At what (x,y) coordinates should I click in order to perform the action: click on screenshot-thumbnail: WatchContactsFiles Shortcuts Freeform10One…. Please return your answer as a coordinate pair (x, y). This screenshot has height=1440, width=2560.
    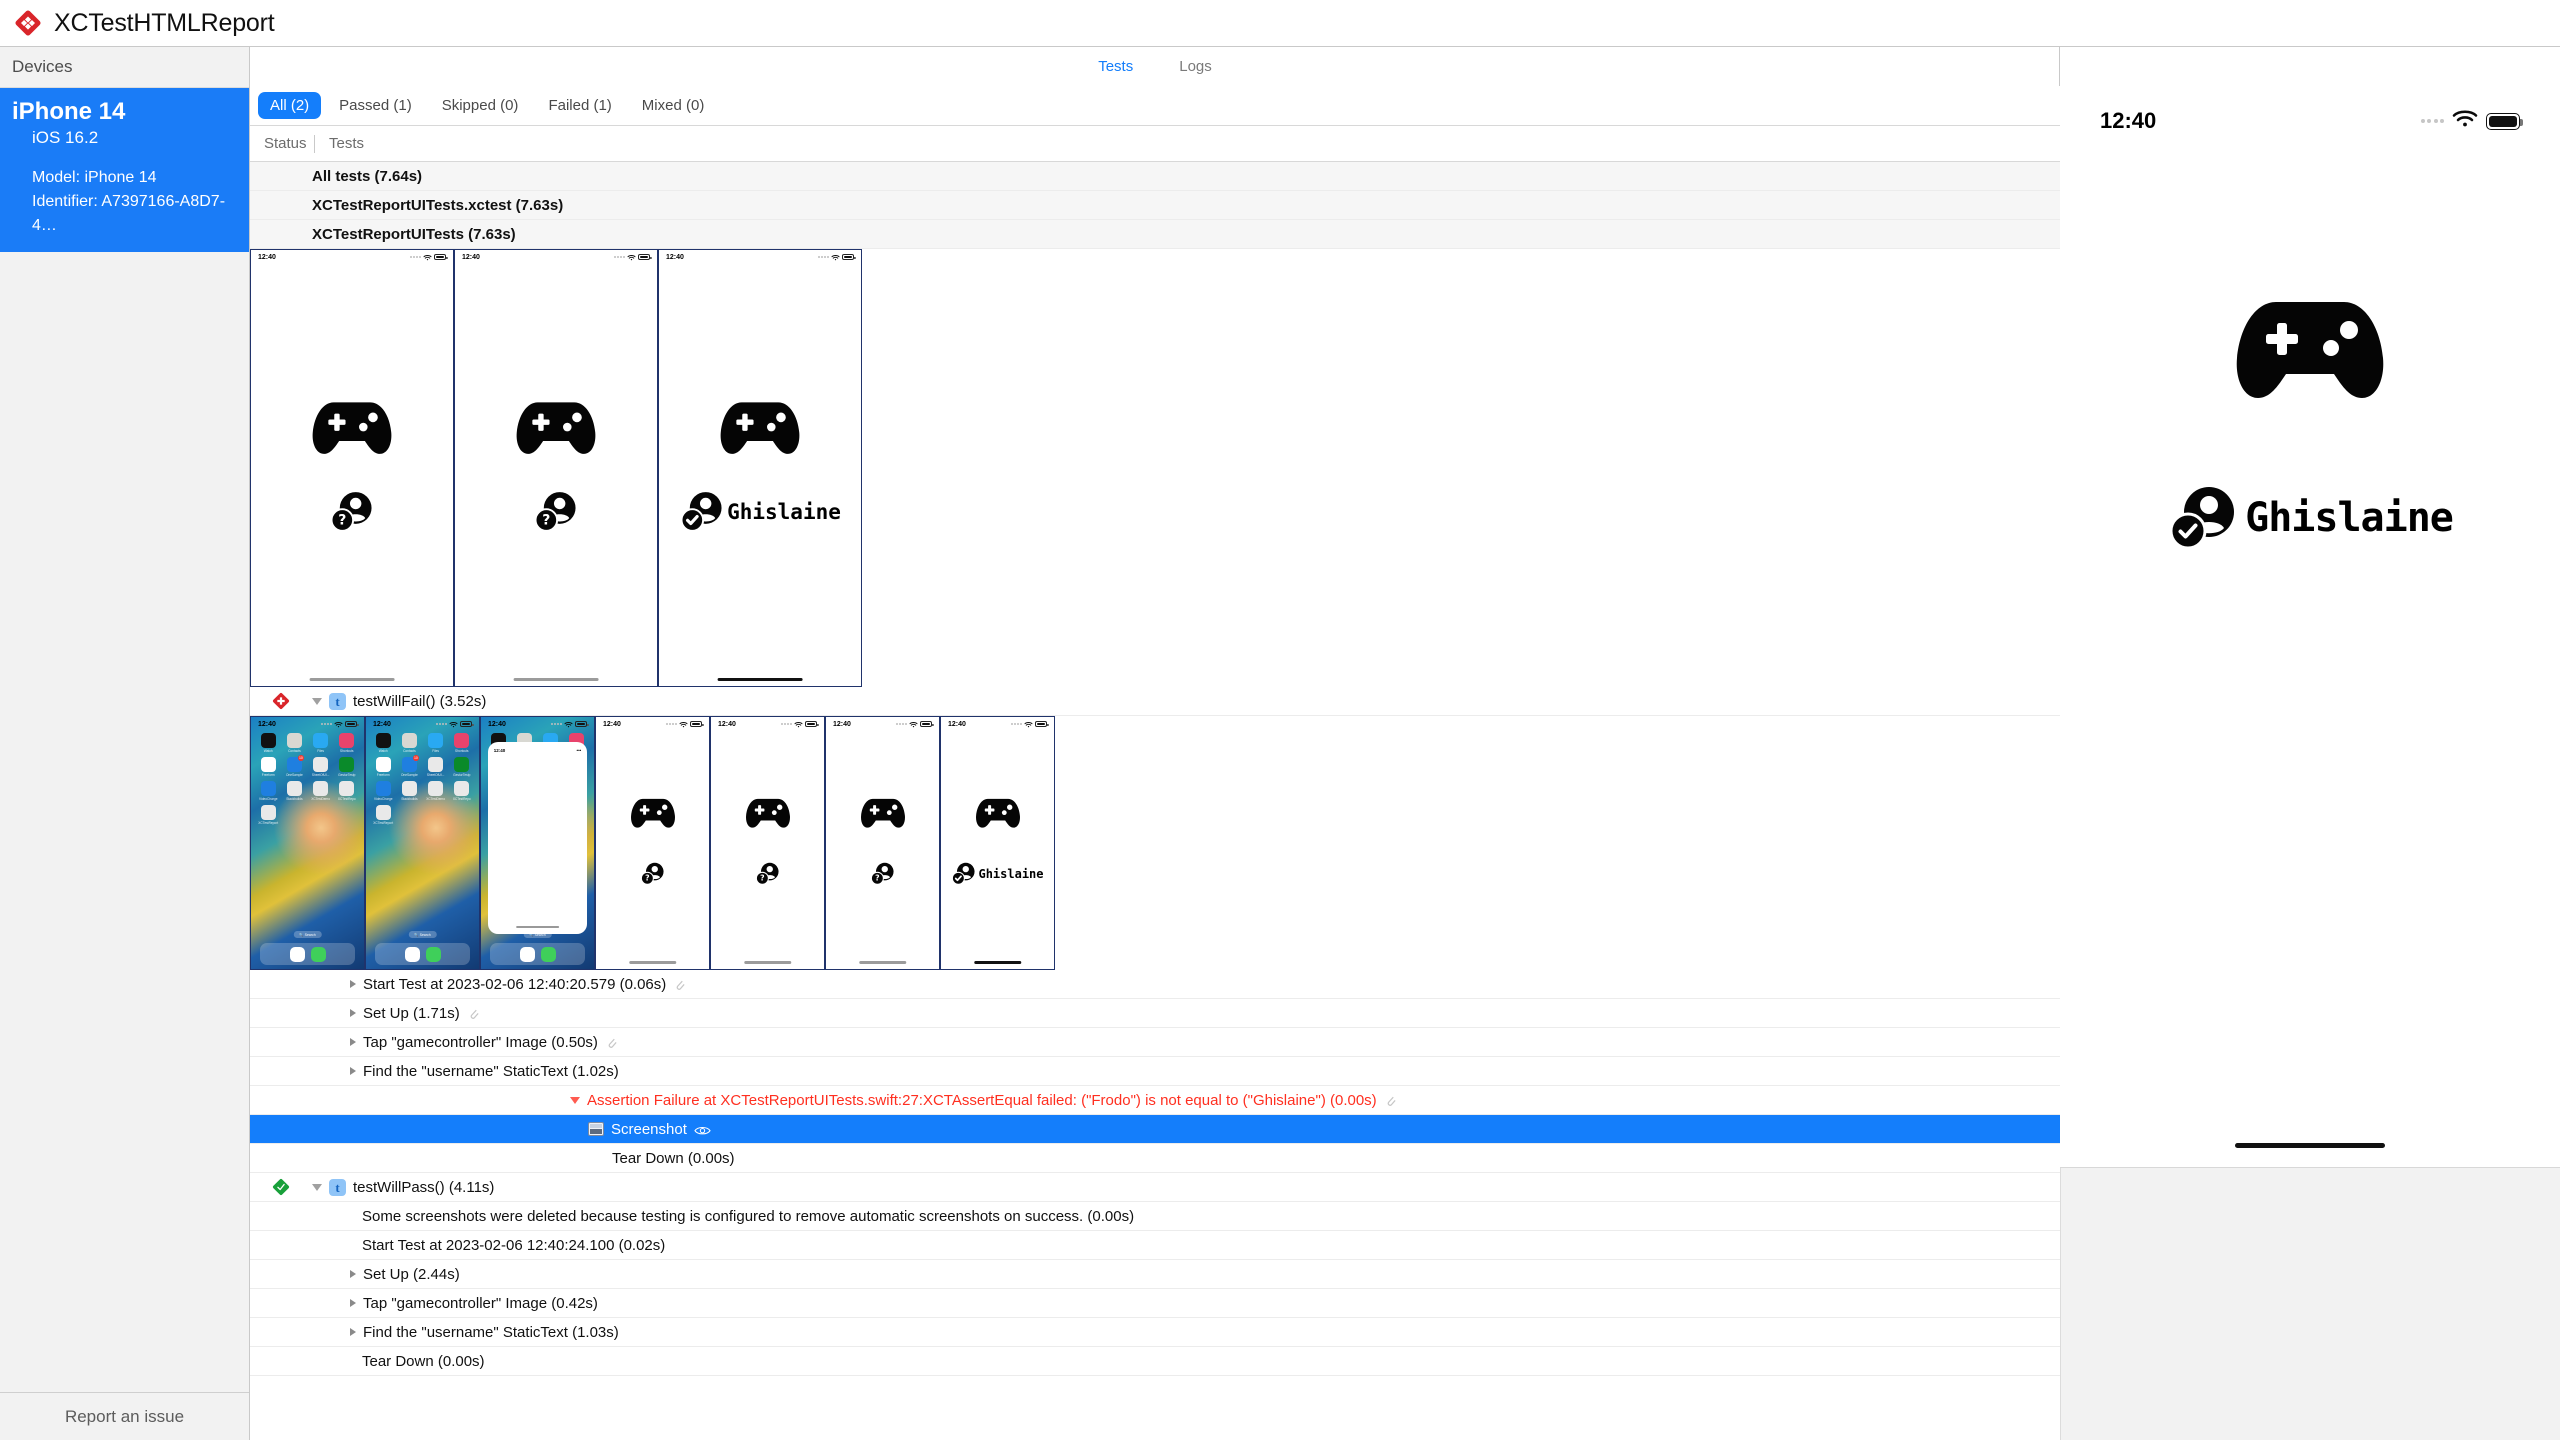
    Looking at the image, I should click on (422, 843).